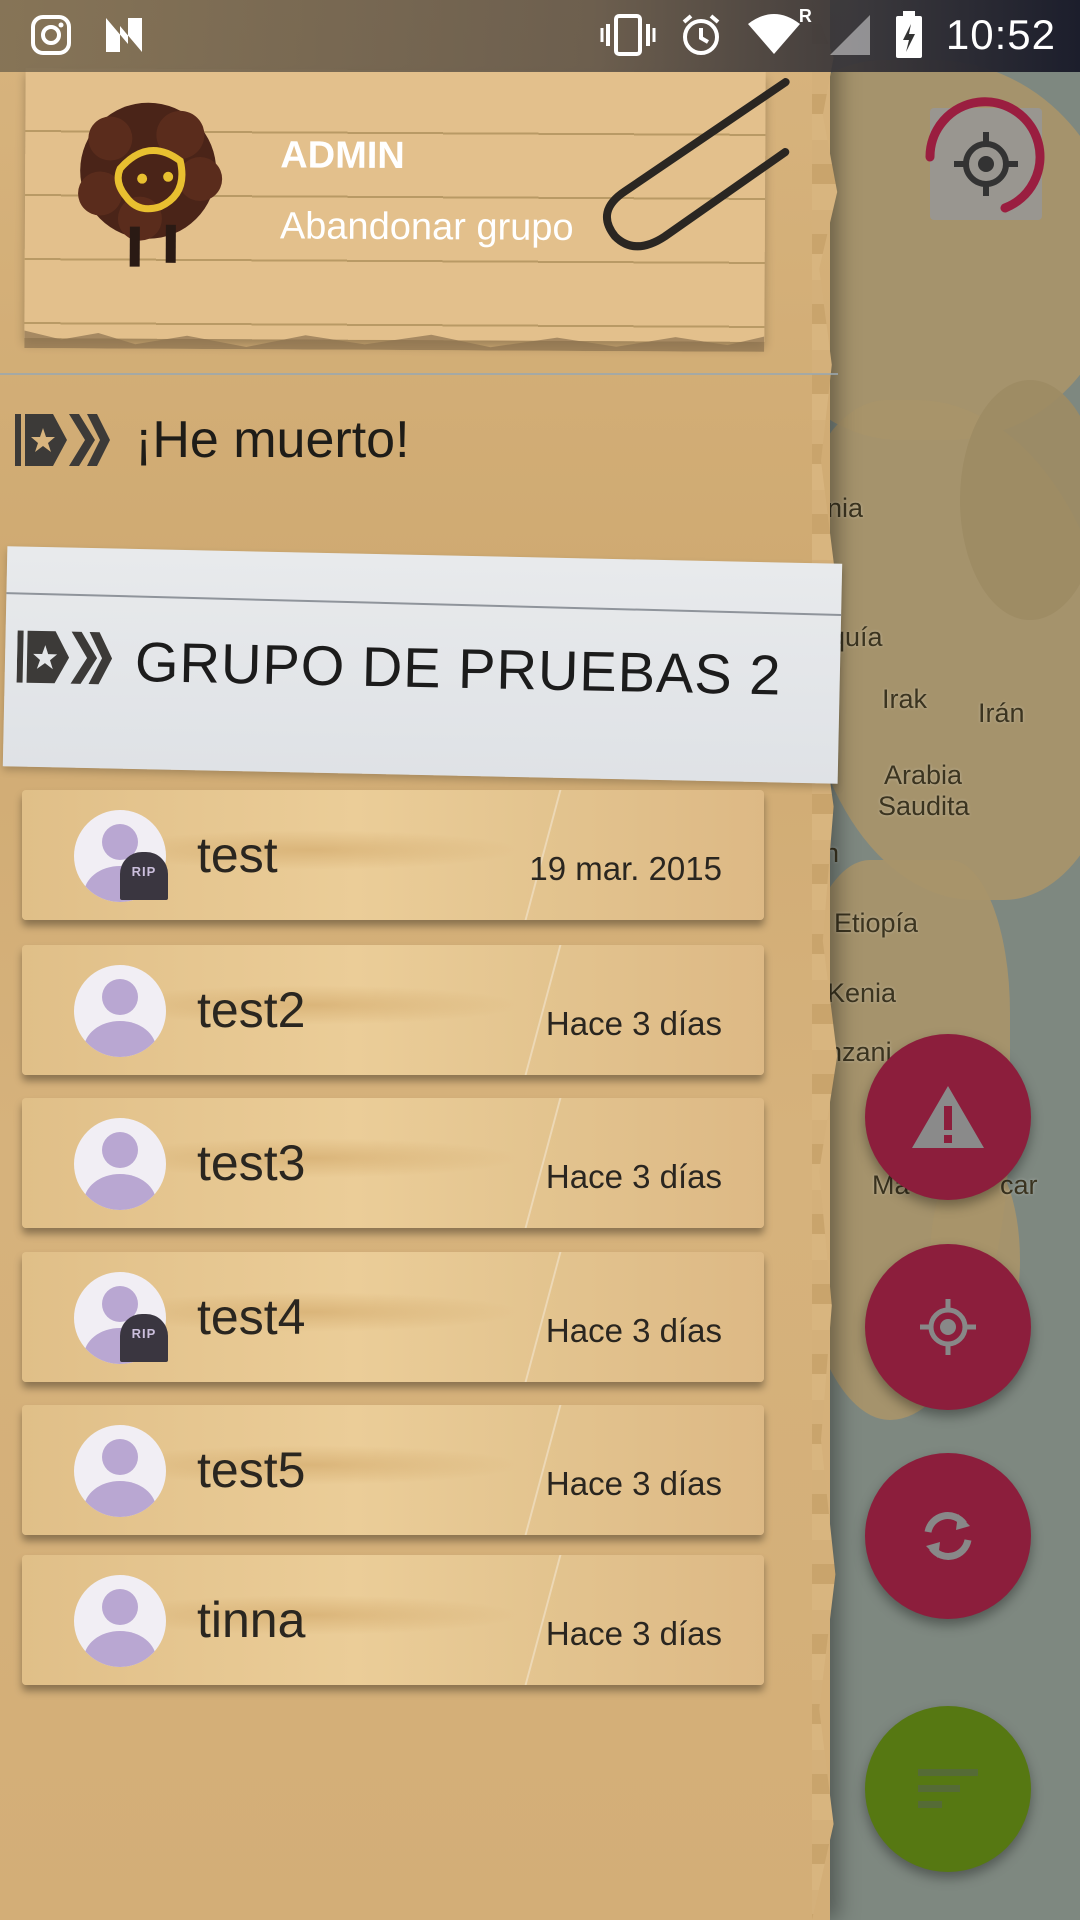 The height and width of the screenshot is (1920, 1080). What do you see at coordinates (251, 1317) in the screenshot?
I see `member-name: test4` at bounding box center [251, 1317].